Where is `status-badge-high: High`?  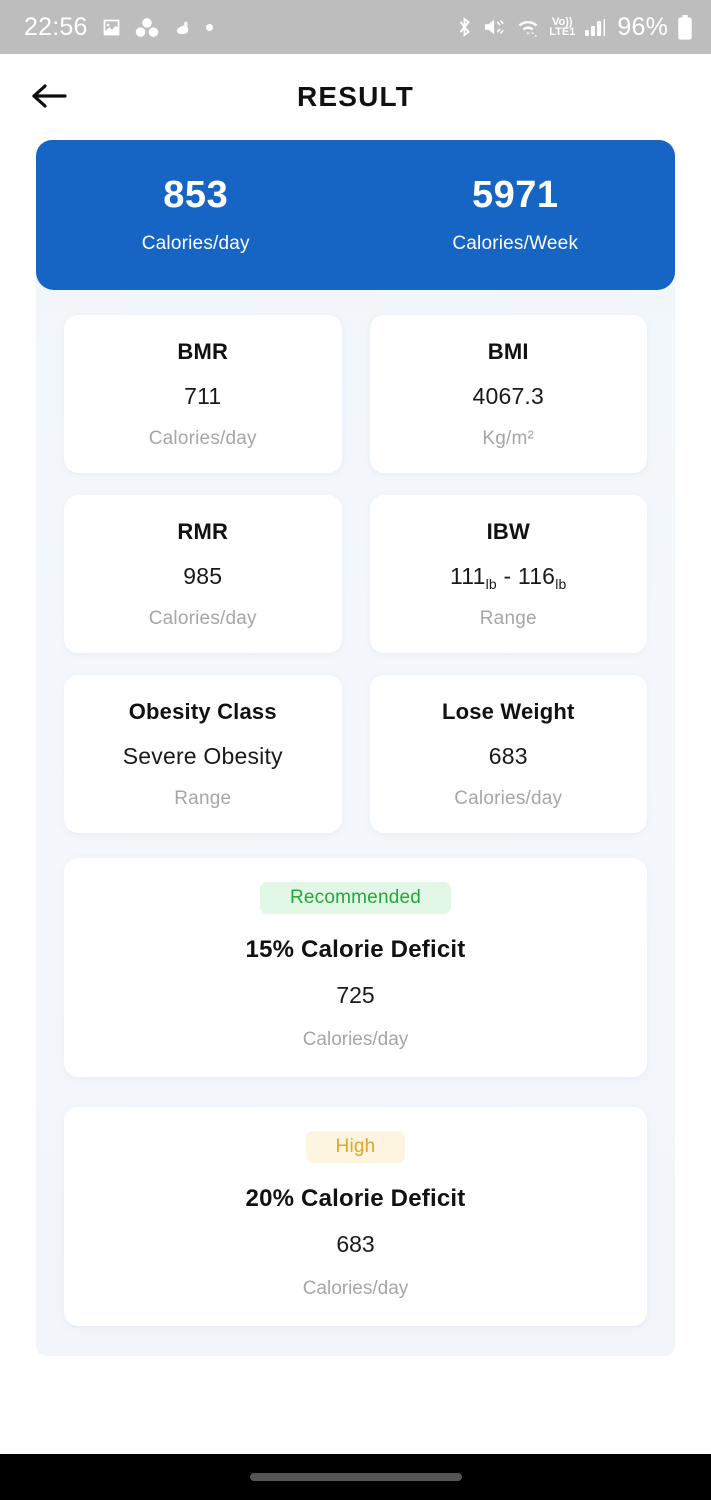 status-badge-high: High is located at coordinates (355, 1147).